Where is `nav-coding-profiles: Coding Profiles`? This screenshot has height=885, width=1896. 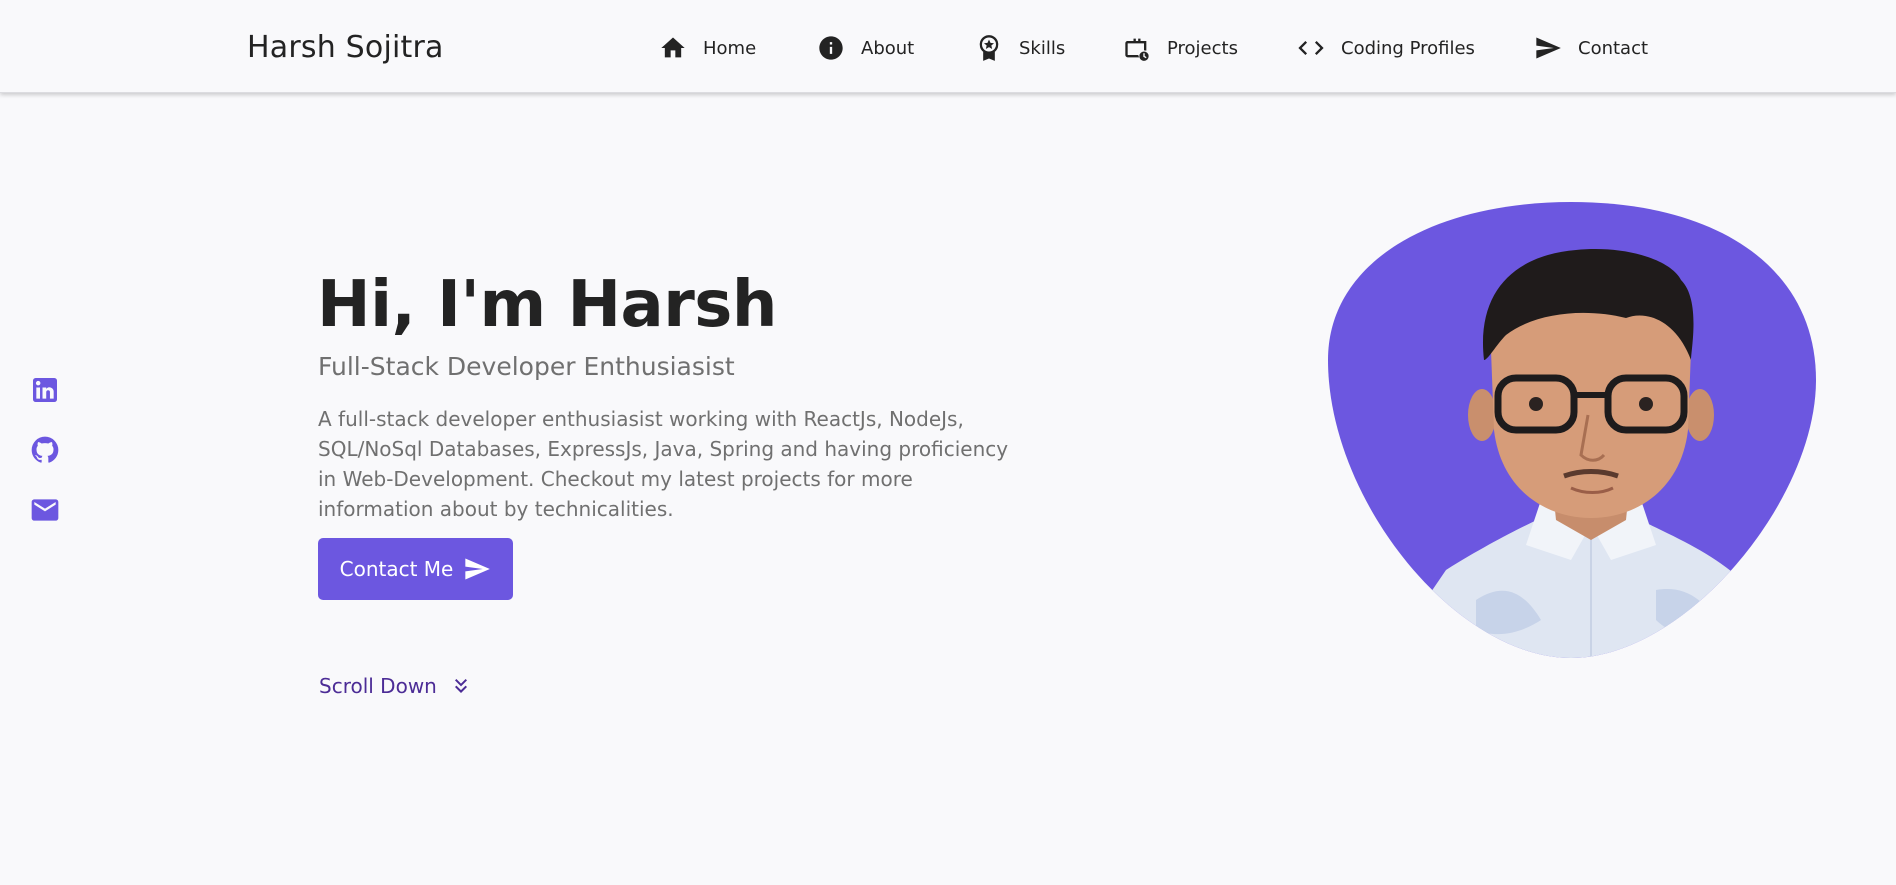 nav-coding-profiles: Coding Profiles is located at coordinates (1386, 48).